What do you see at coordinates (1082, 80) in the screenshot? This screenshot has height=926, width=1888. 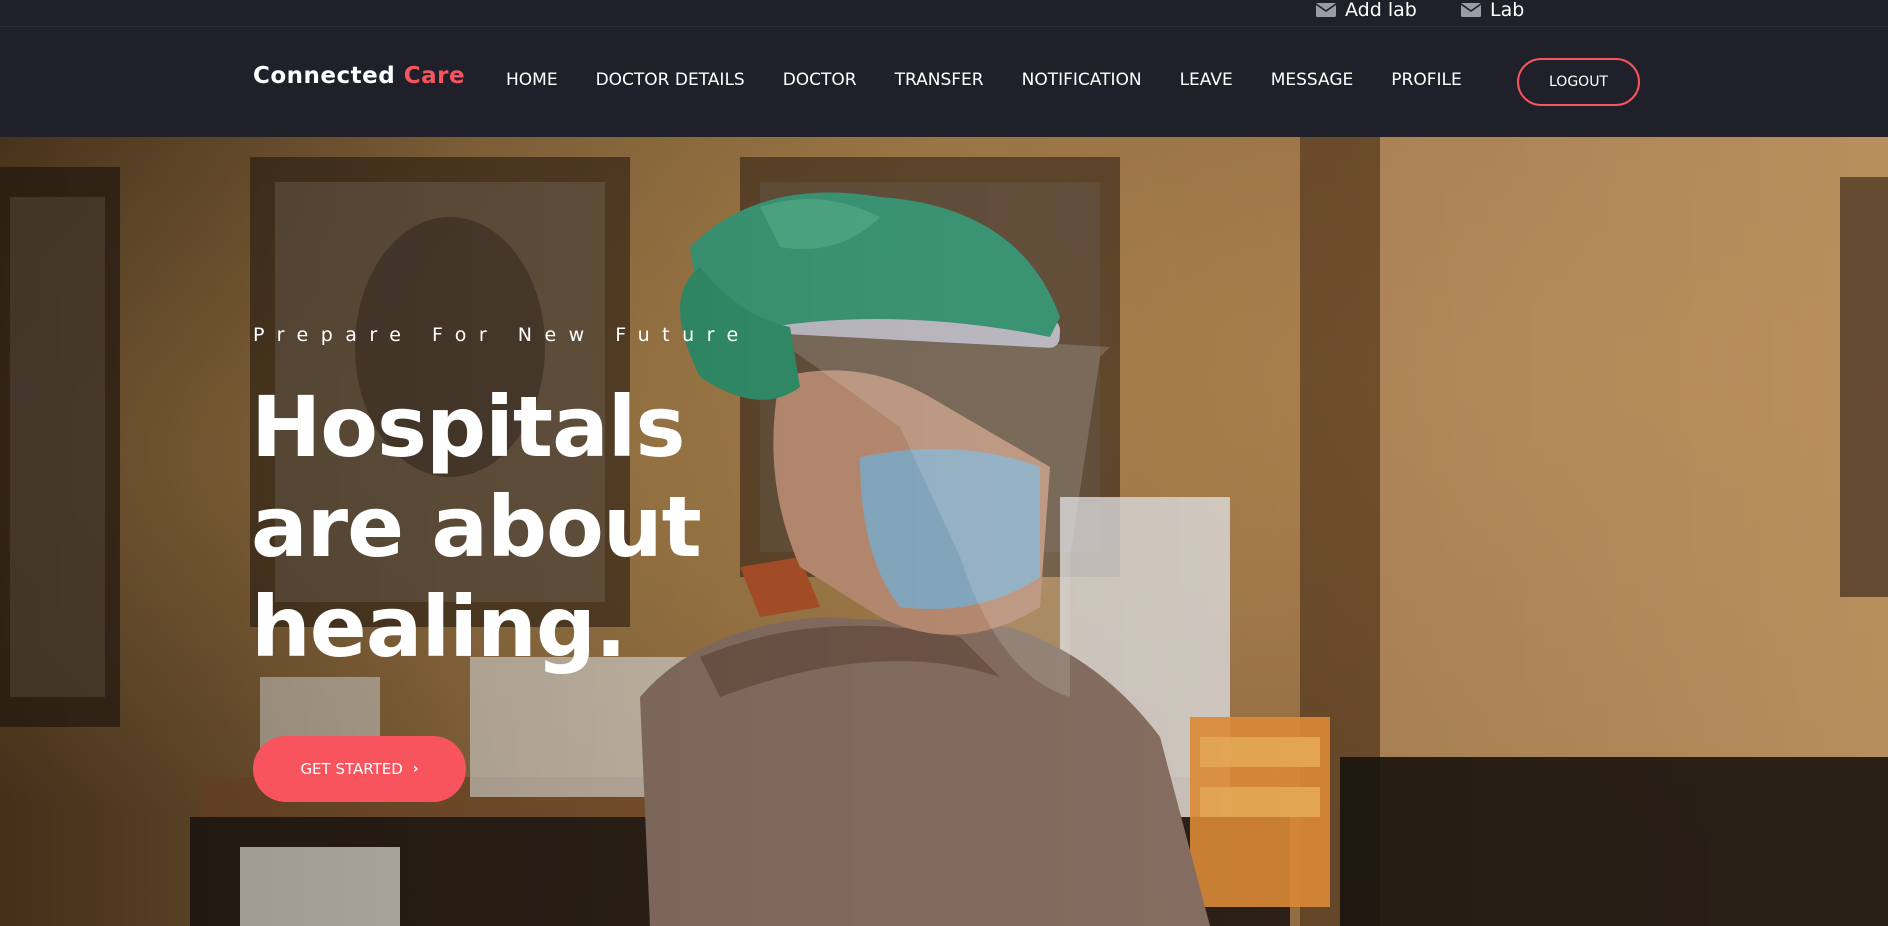 I see `nav-item-notification: NOTIFICATION` at bounding box center [1082, 80].